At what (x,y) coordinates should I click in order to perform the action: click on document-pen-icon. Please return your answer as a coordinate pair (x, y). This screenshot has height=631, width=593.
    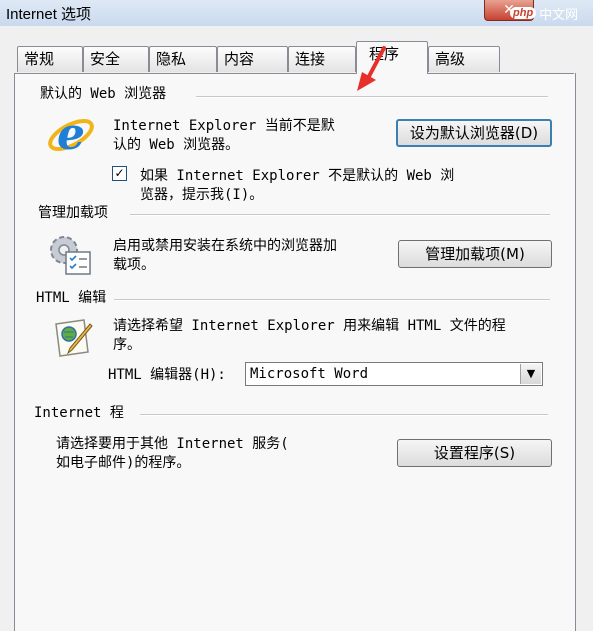
    Looking at the image, I should click on (74, 338).